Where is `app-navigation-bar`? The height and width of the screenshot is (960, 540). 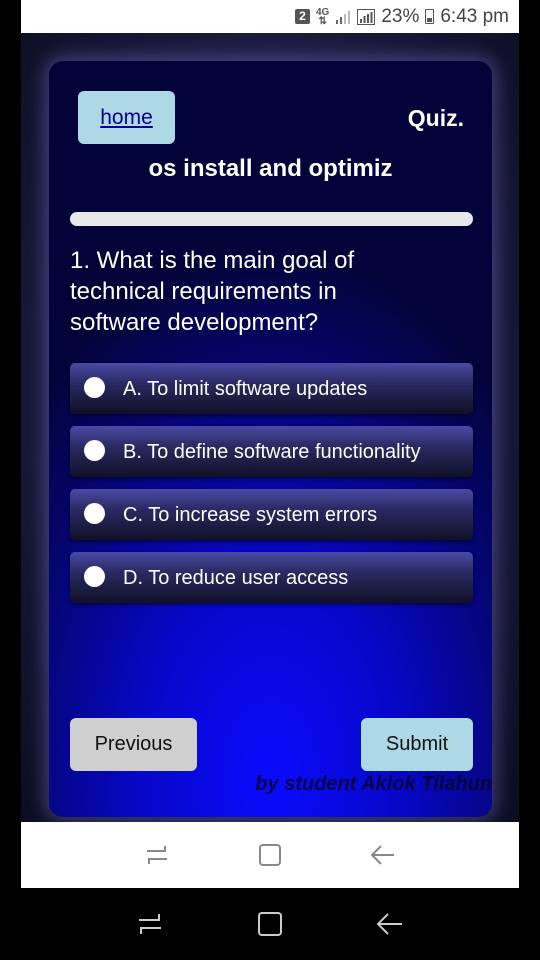
app-navigation-bar is located at coordinates (270, 855).